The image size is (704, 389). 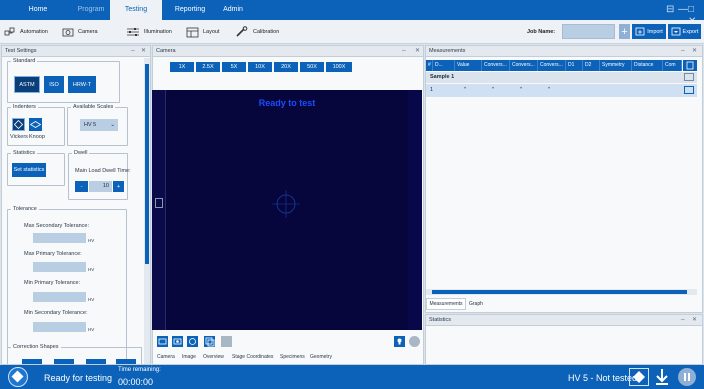 I want to click on disabled-tool-button, so click(x=226, y=341).